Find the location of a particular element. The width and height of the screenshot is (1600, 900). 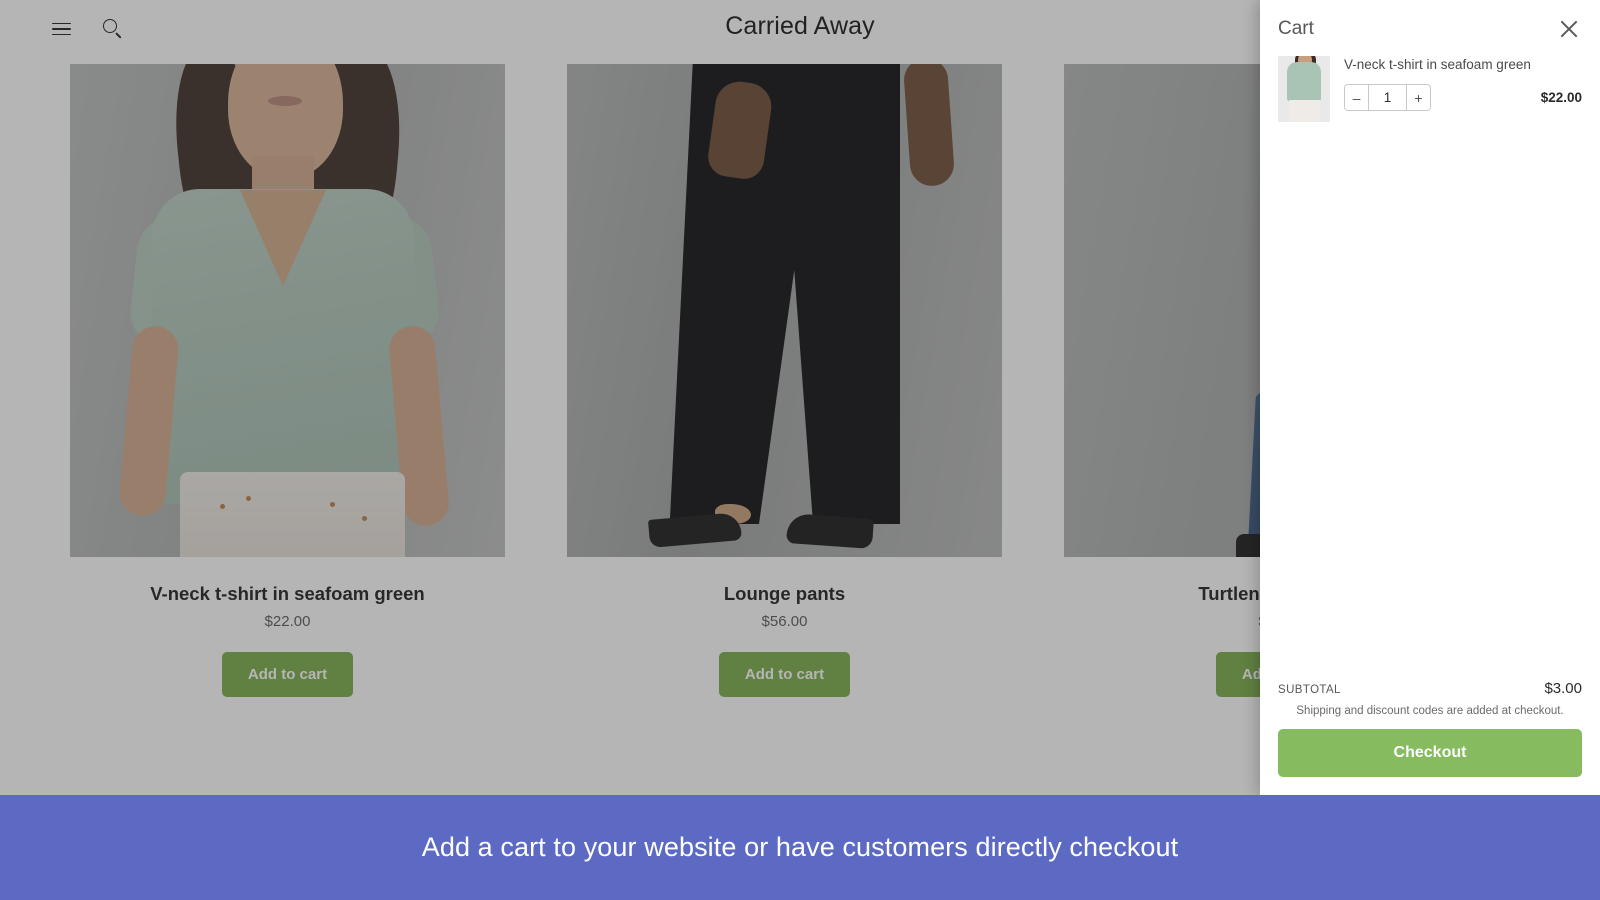

quantity-stepper: – 1 + is located at coordinates (1387, 98).